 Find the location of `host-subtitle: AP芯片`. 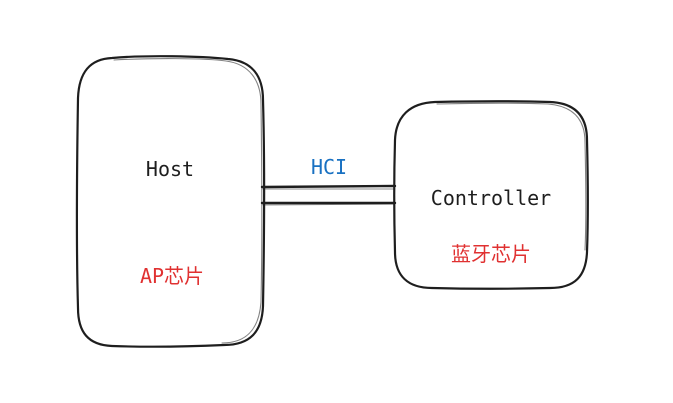

host-subtitle: AP芯片 is located at coordinates (172, 276).